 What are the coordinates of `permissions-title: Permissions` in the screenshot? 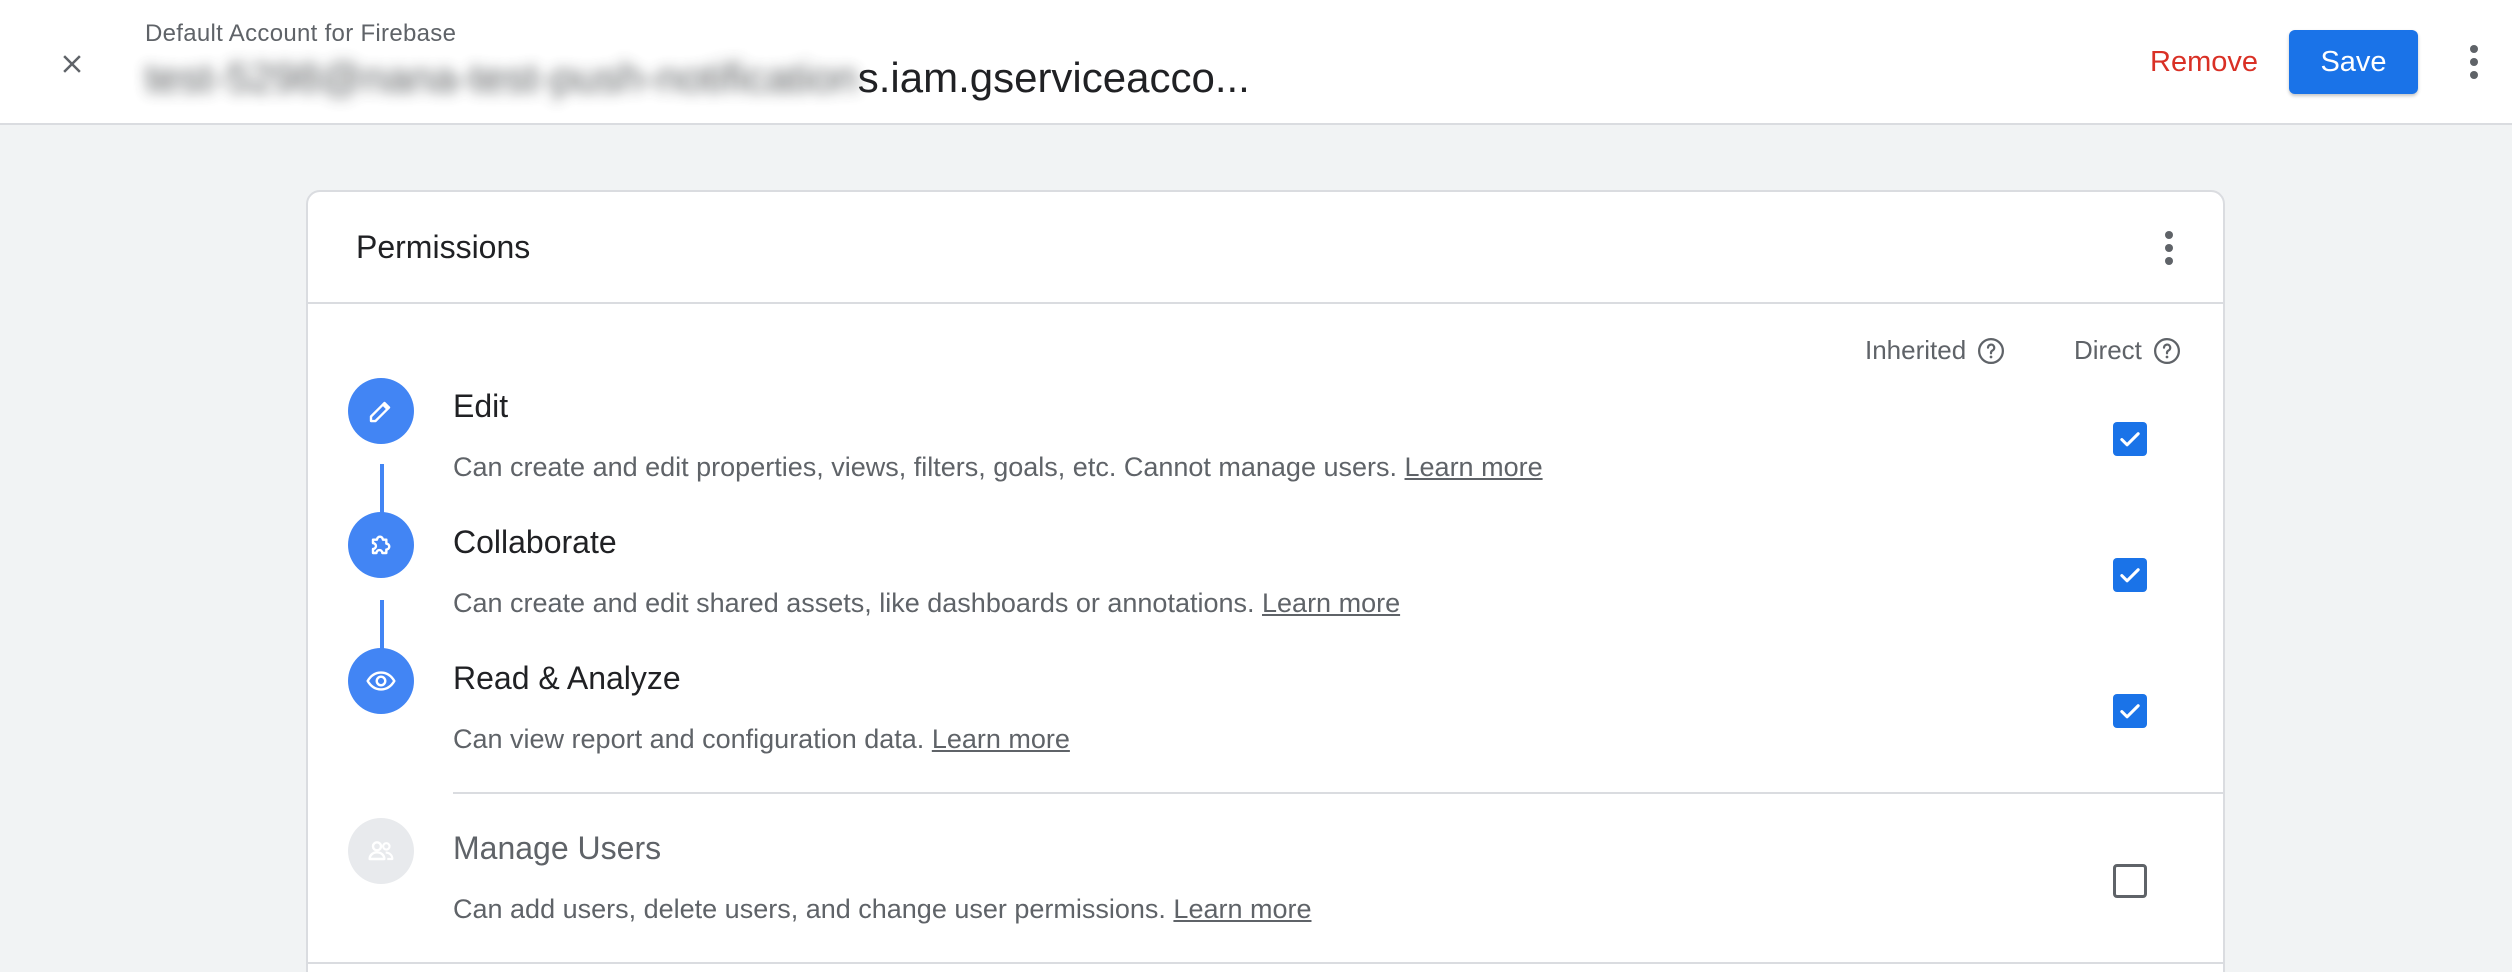 It's located at (443, 247).